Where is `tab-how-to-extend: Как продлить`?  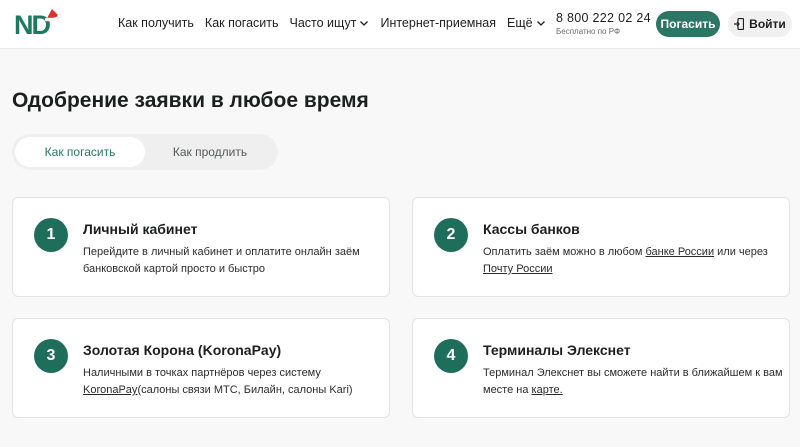 tab-how-to-extend: Как продлить is located at coordinates (210, 152).